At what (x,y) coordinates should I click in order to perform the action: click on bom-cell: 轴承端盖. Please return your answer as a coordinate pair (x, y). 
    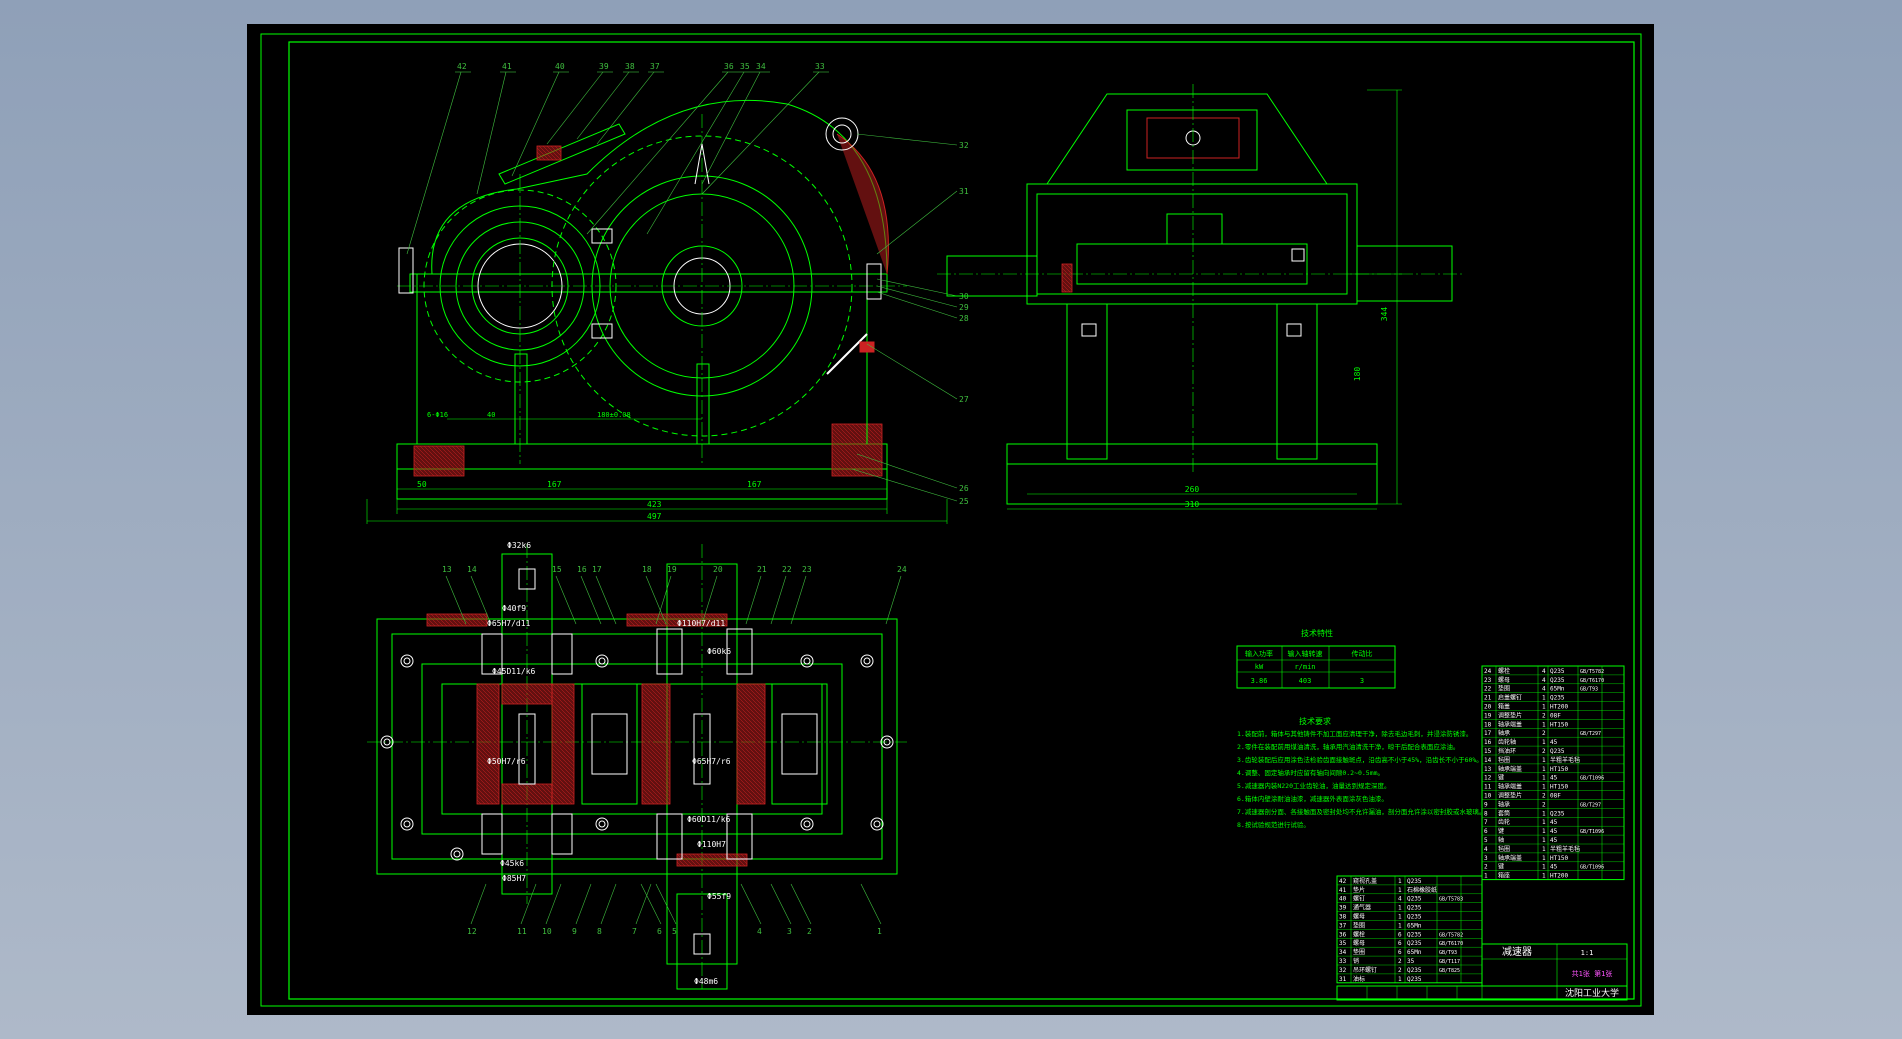
    Looking at the image, I should click on (1510, 724).